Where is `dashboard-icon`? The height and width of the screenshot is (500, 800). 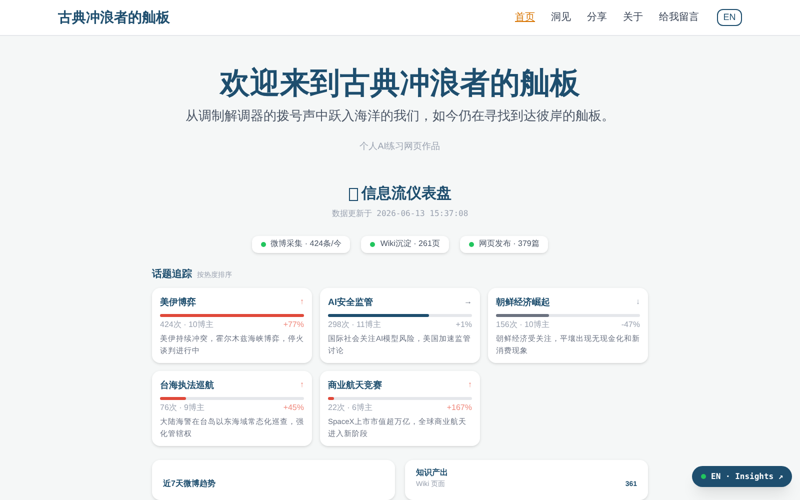 dashboard-icon is located at coordinates (353, 194).